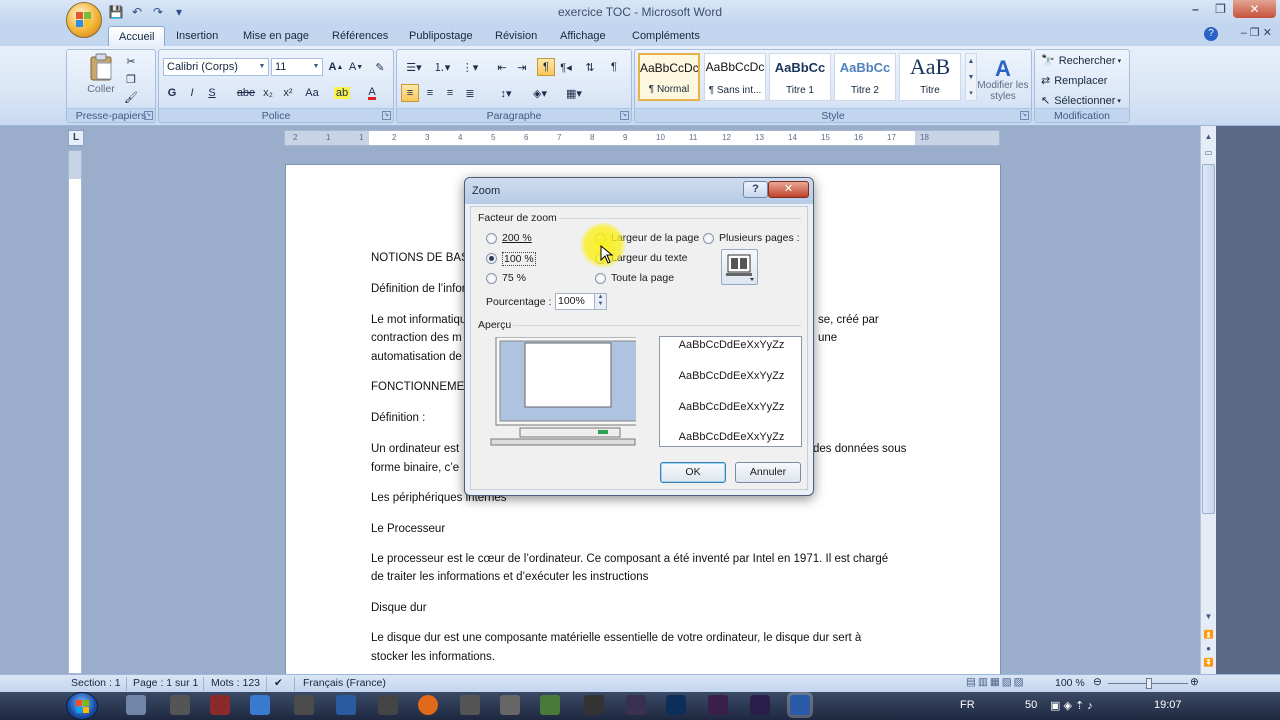 The height and width of the screenshot is (720, 1280). Describe the element at coordinates (540, 93) in the screenshot. I see `shading-icon: ◈▾` at that location.